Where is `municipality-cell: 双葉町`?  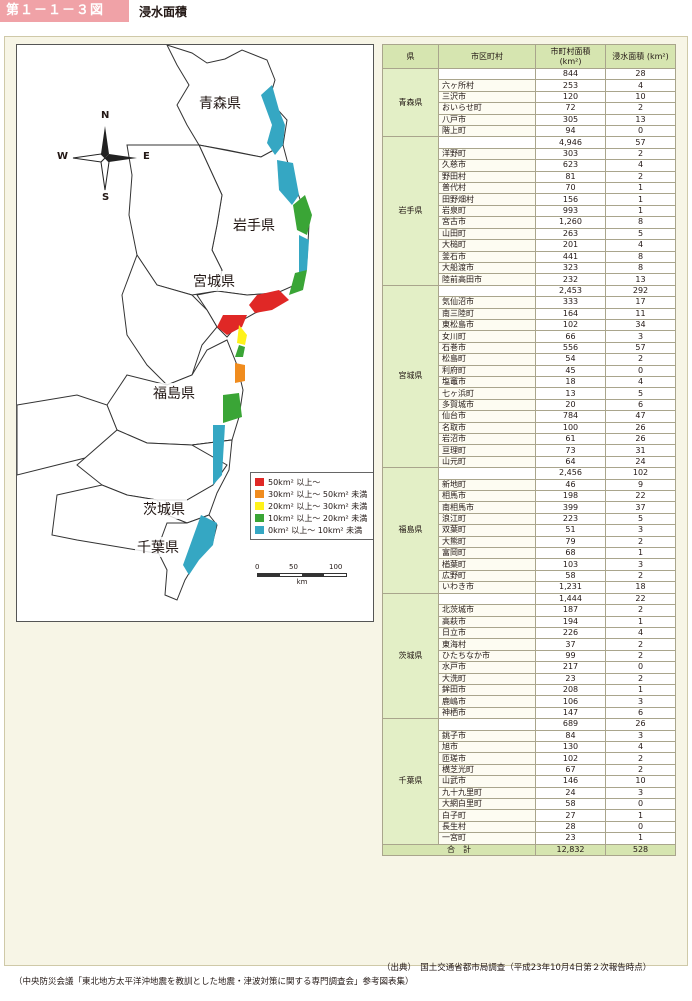
municipality-cell: 双葉町 is located at coordinates (487, 530).